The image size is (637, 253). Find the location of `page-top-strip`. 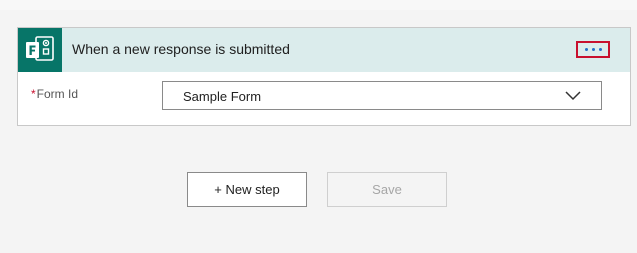

page-top-strip is located at coordinates (318, 5).